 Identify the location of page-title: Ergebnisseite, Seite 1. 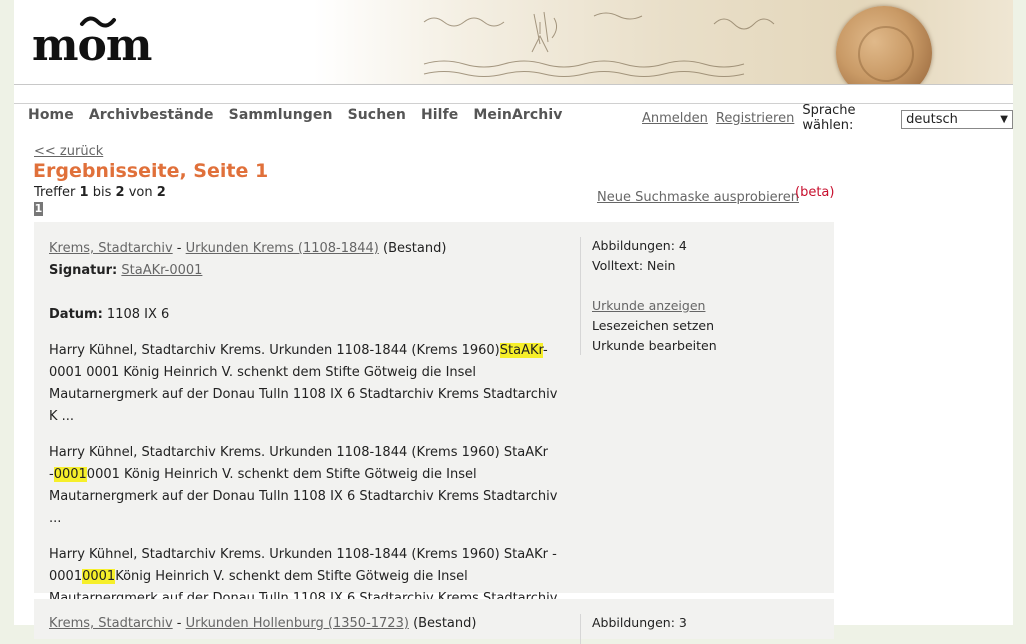
(151, 171).